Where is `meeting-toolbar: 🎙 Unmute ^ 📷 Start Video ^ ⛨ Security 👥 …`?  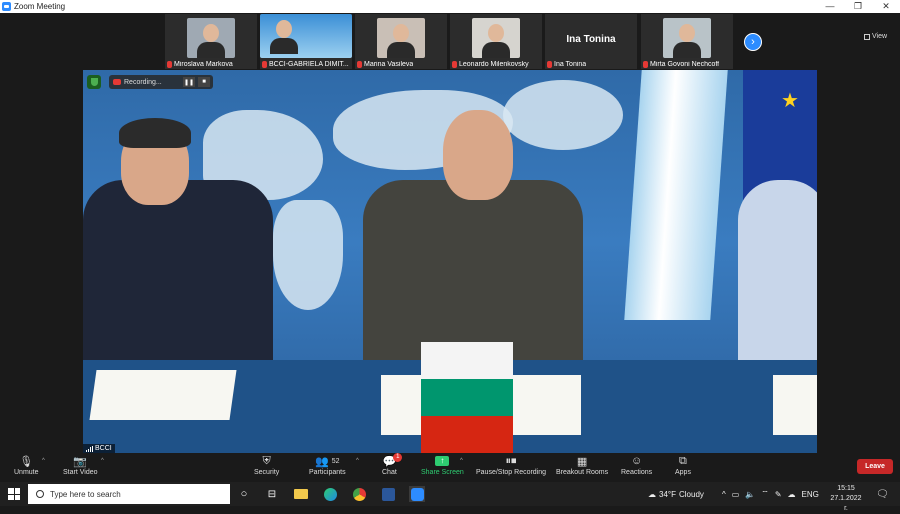
meeting-toolbar: 🎙 Unmute ^ 📷 Start Video ^ ⛨ Security 👥 … is located at coordinates (450, 467).